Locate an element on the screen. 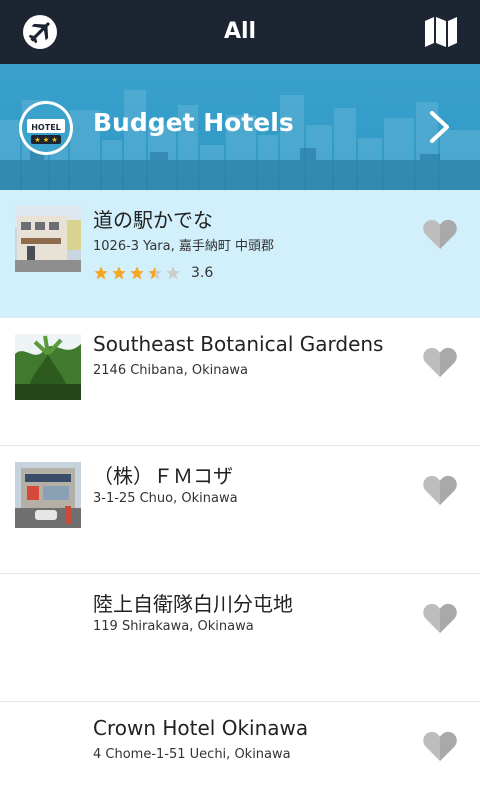  top-bar: All is located at coordinates (240, 32).